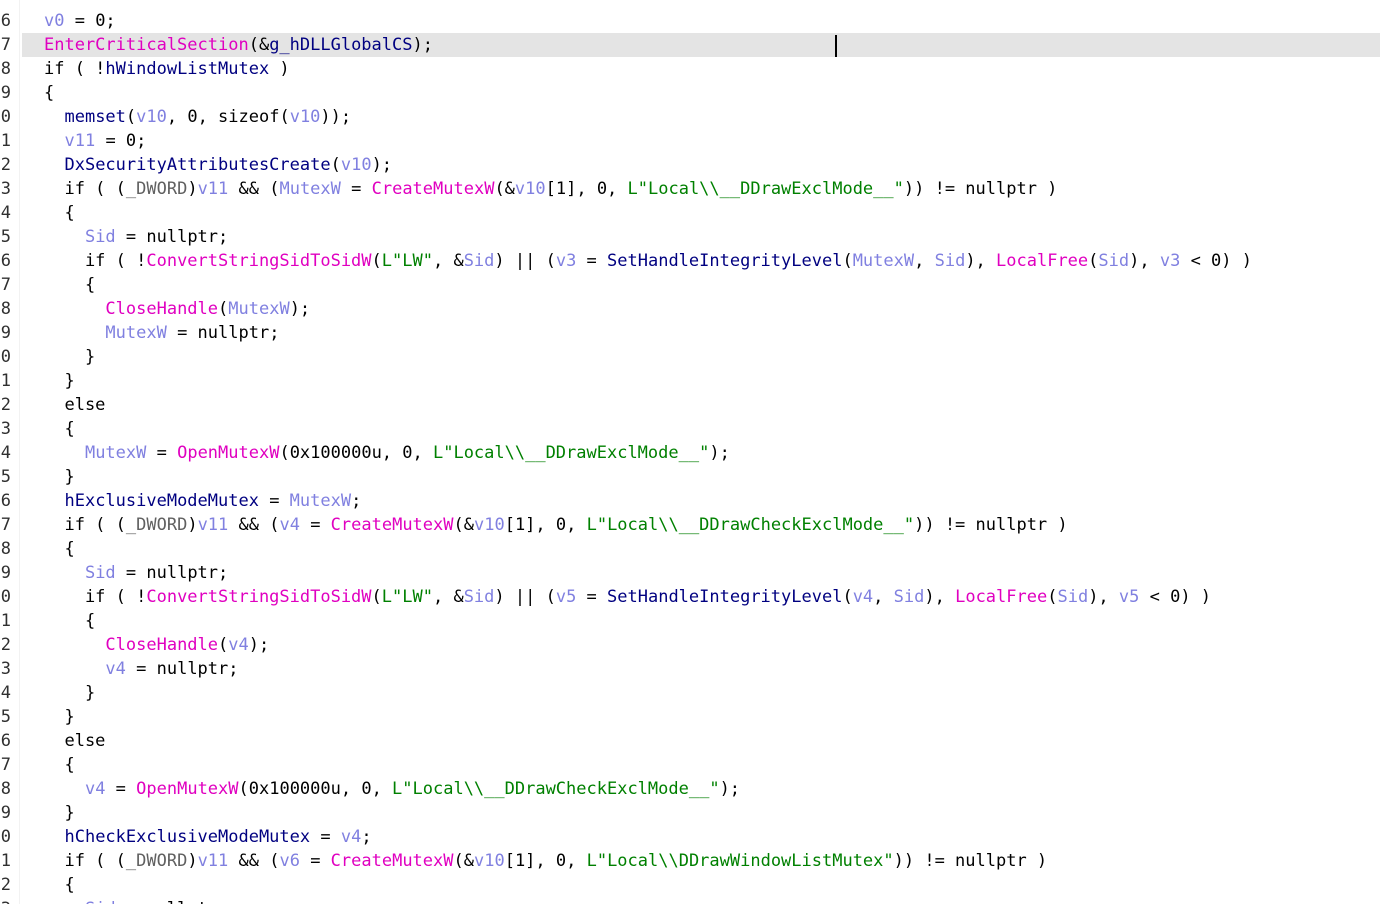  Describe the element at coordinates (259, 597) in the screenshot. I see `code-token: ConvertStringSidToSidW` at that location.